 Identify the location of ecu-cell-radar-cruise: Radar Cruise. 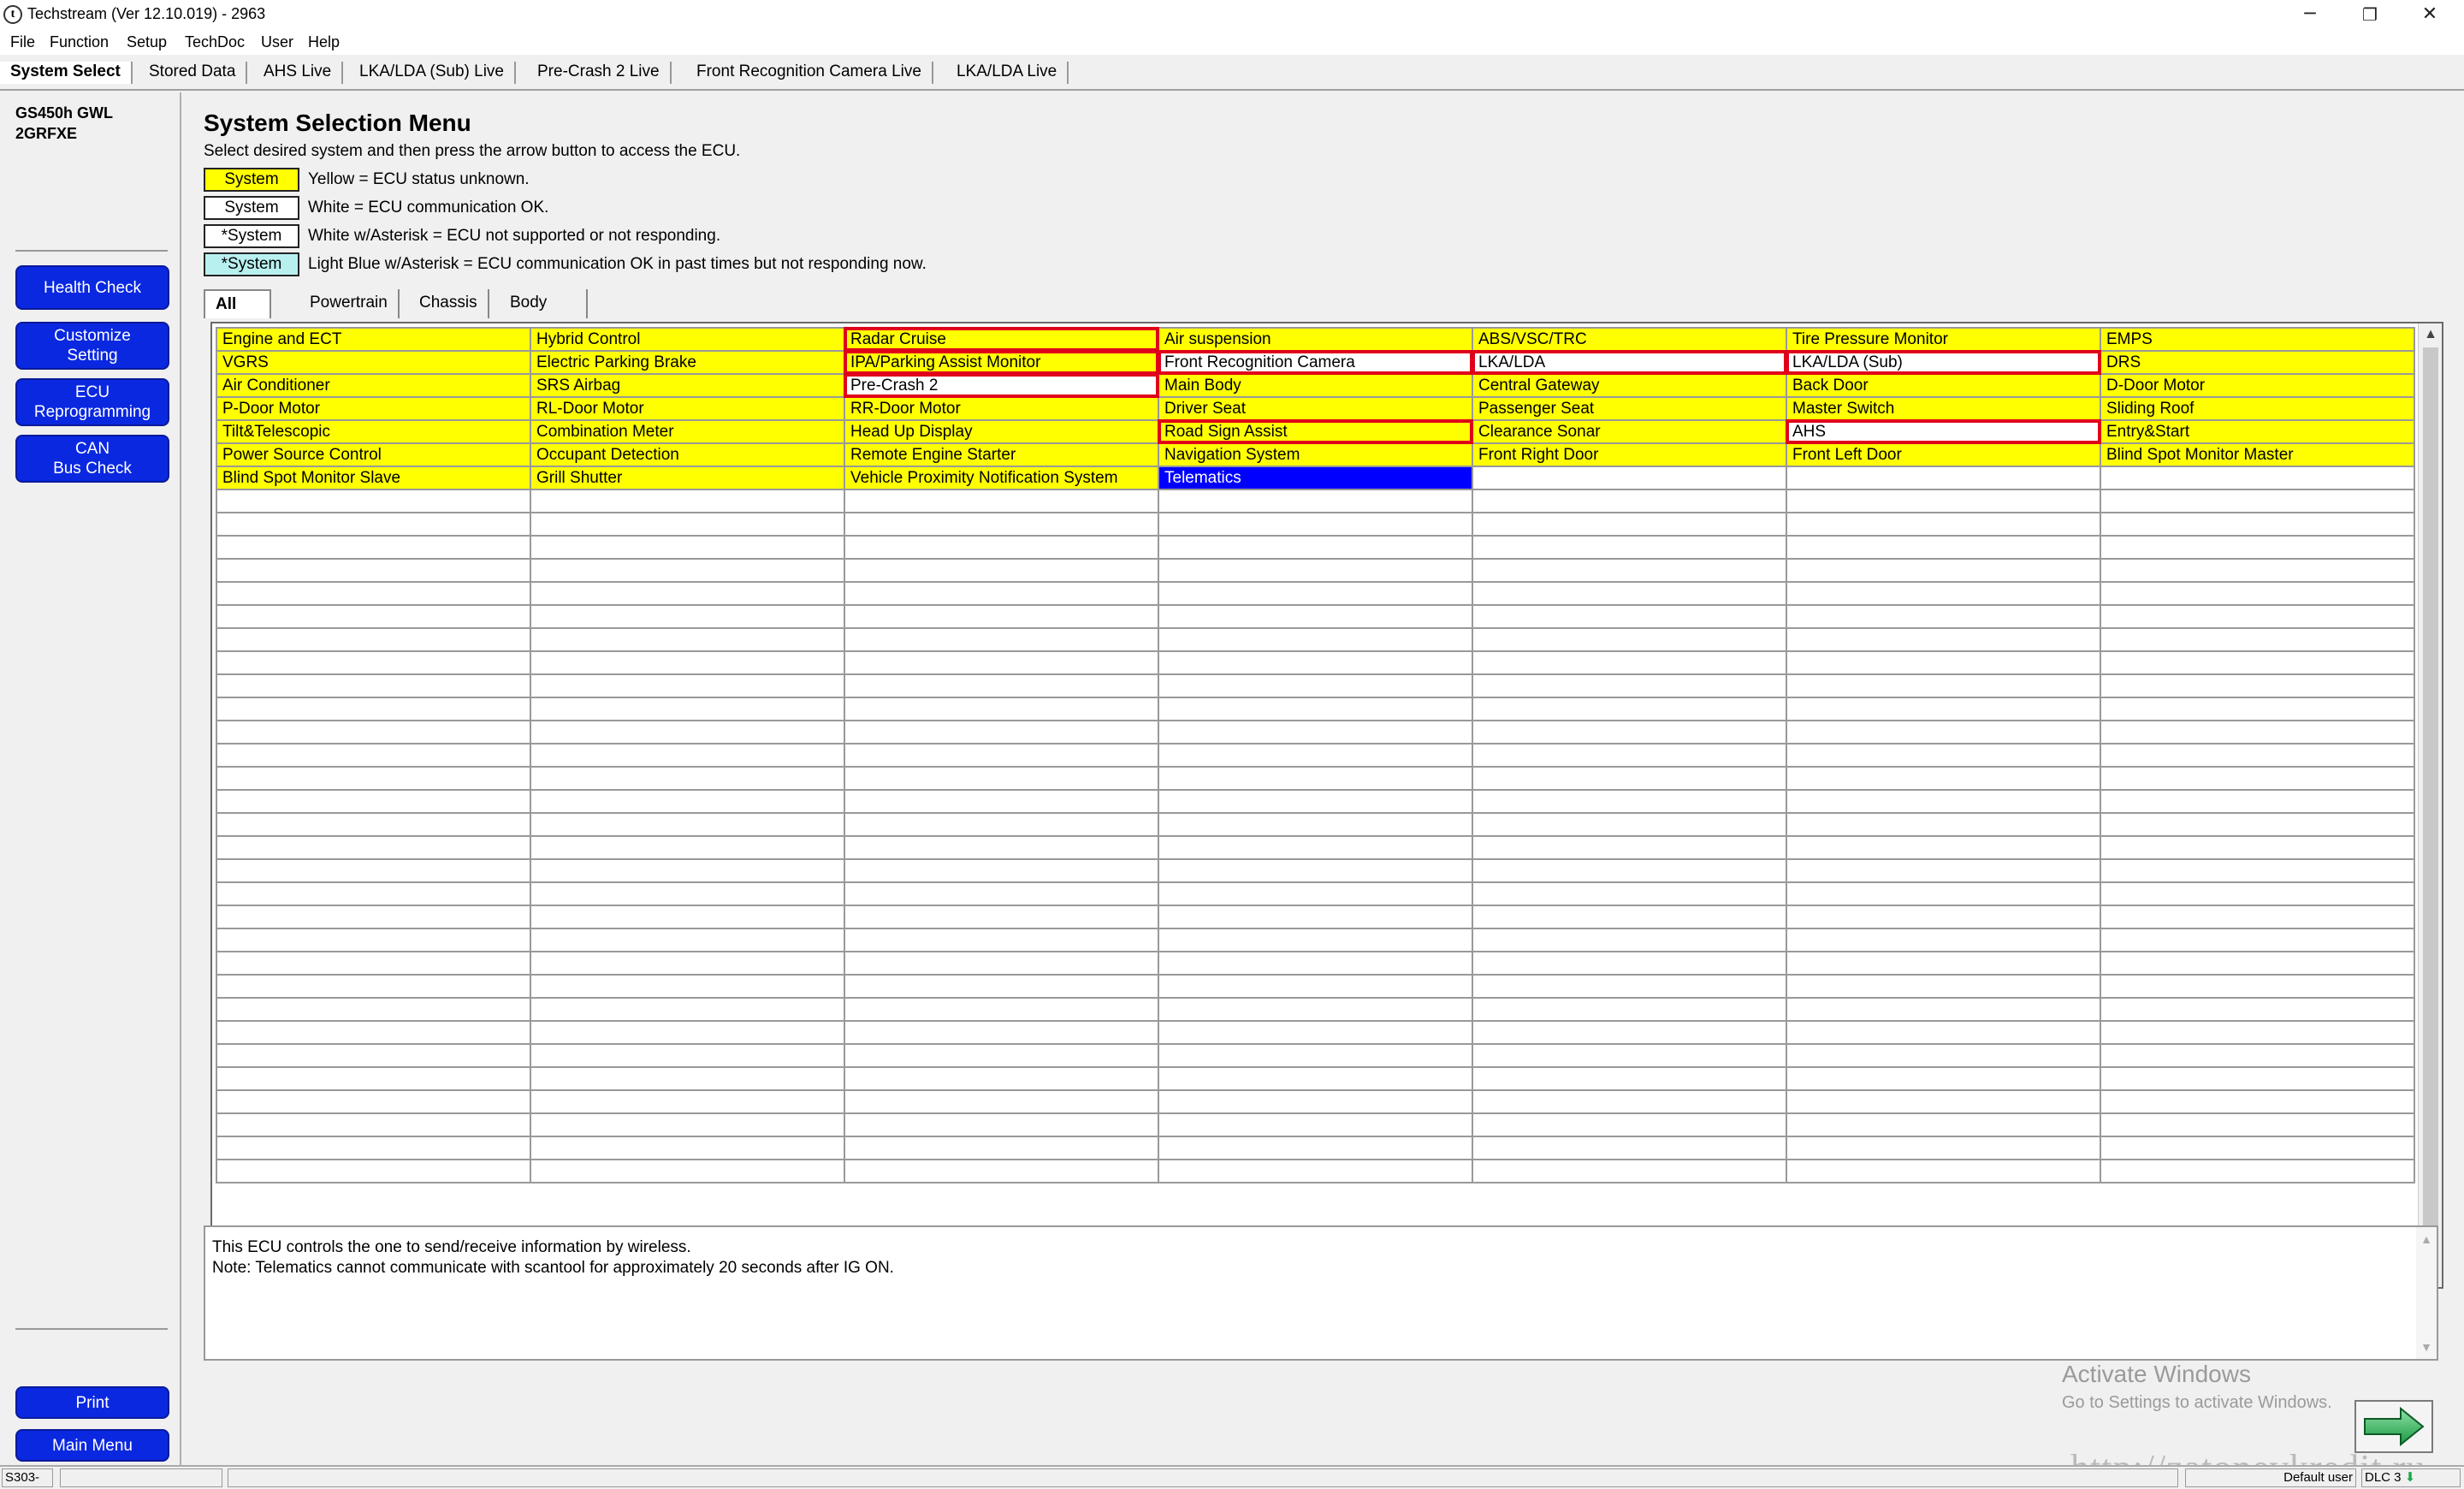
(1001, 339).